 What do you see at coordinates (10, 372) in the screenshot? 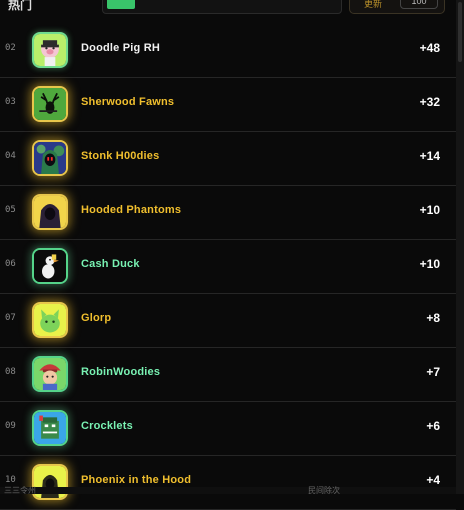
I see `rank-number: 08` at bounding box center [10, 372].